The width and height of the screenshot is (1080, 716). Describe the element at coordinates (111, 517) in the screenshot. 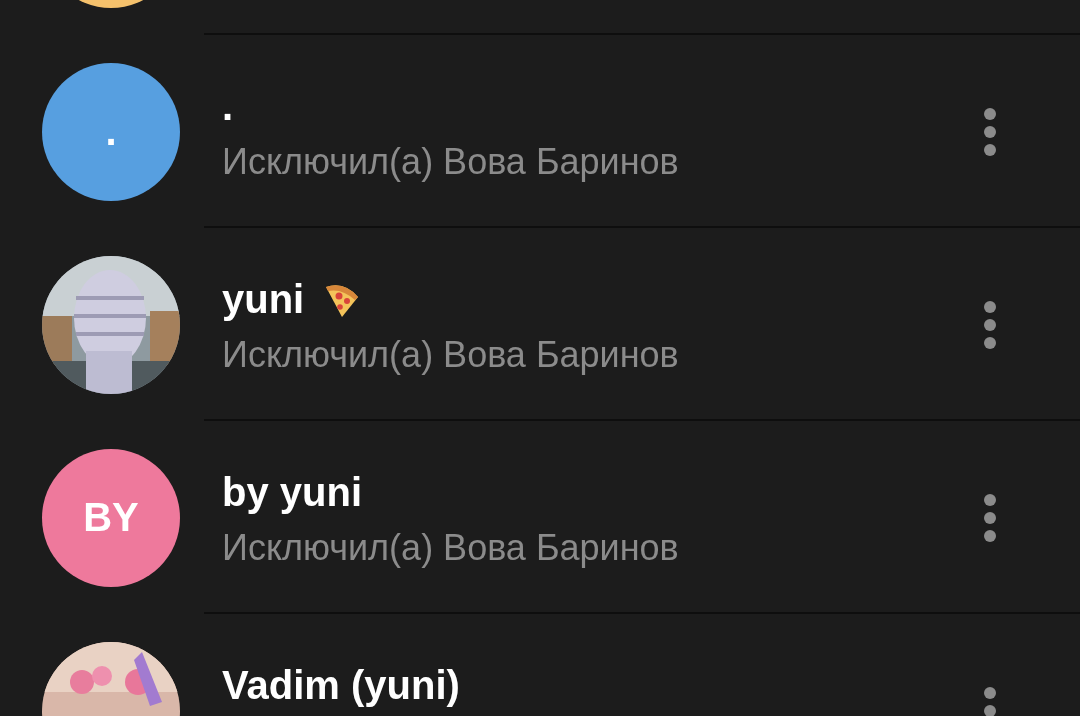

I see `avatar-initials: BY` at that location.